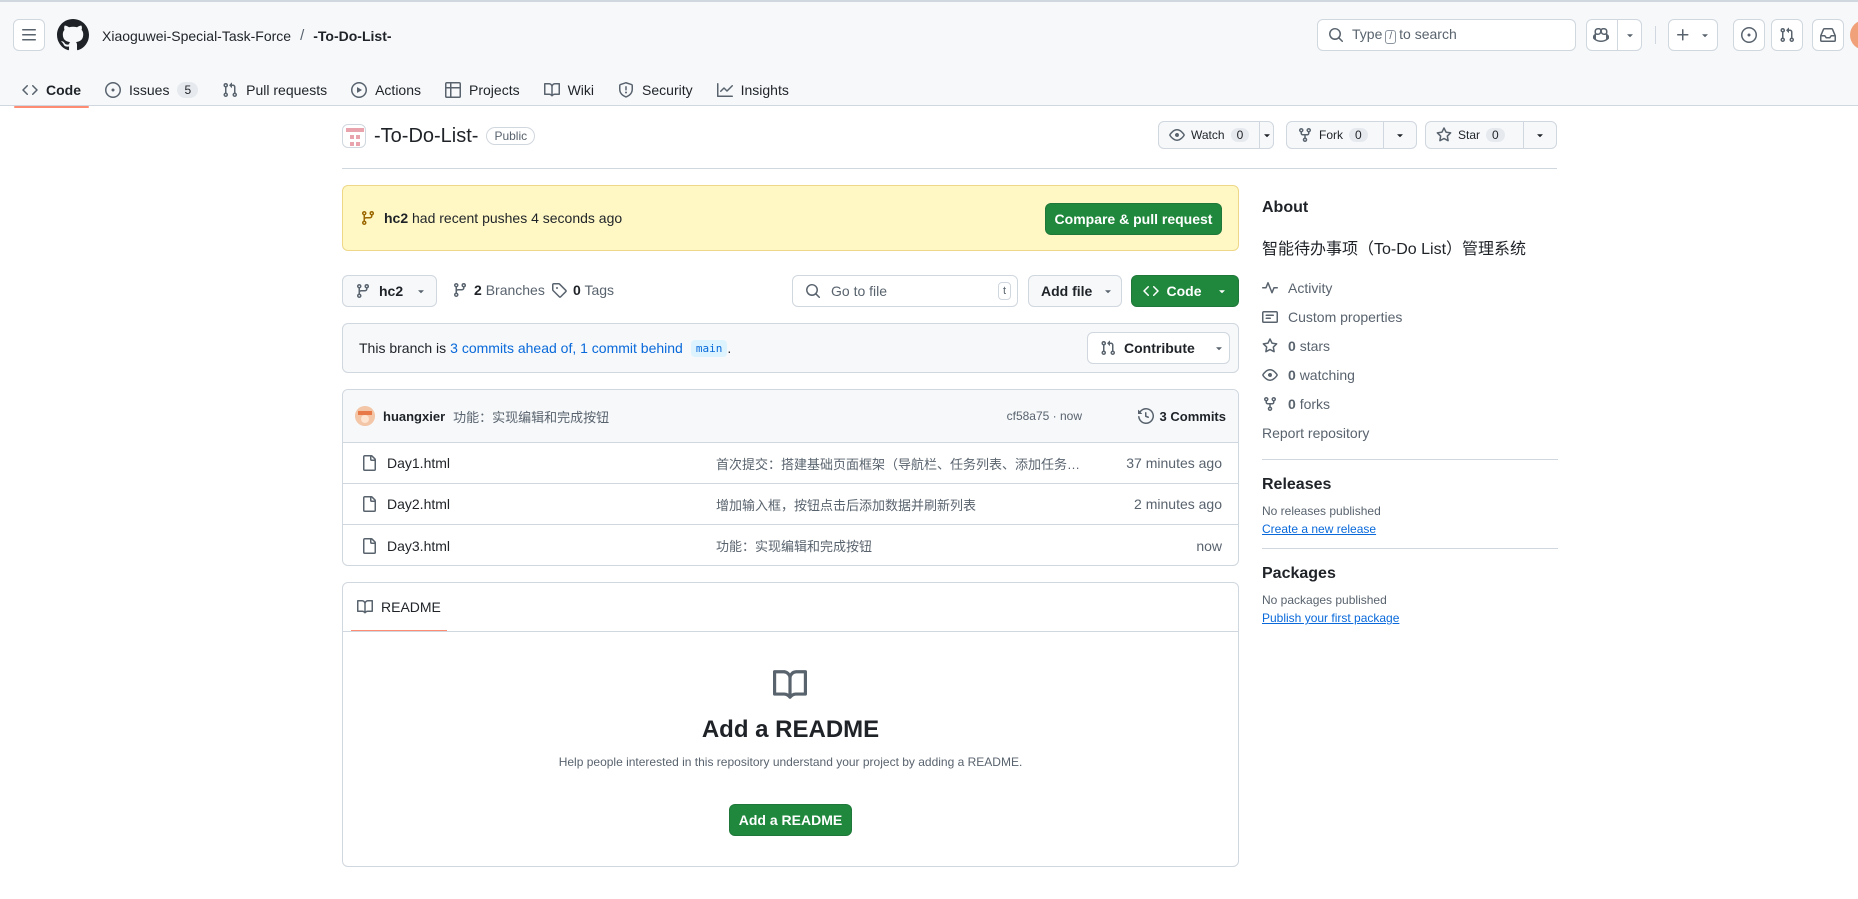 This screenshot has width=1858, height=899. I want to click on copilot-button, so click(1614, 35).